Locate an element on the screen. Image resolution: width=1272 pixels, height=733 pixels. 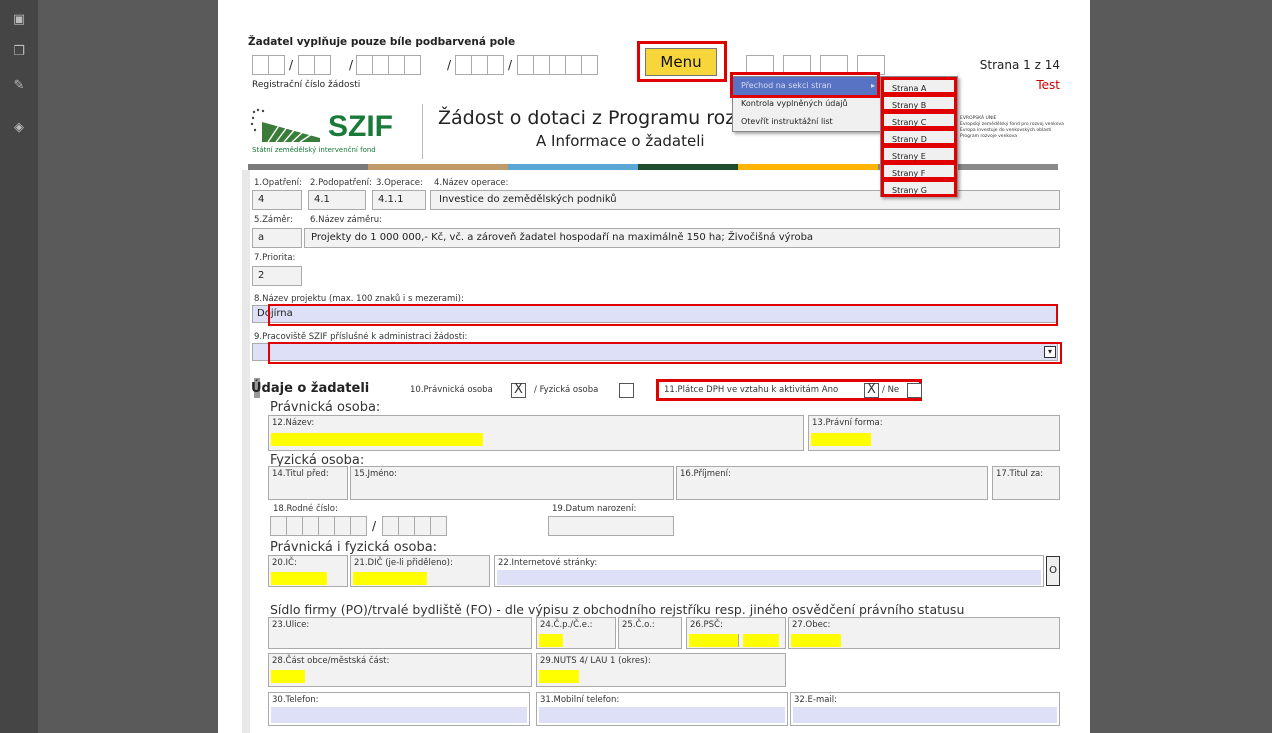
strany-c-item: Strany C is located at coordinates (919, 120).